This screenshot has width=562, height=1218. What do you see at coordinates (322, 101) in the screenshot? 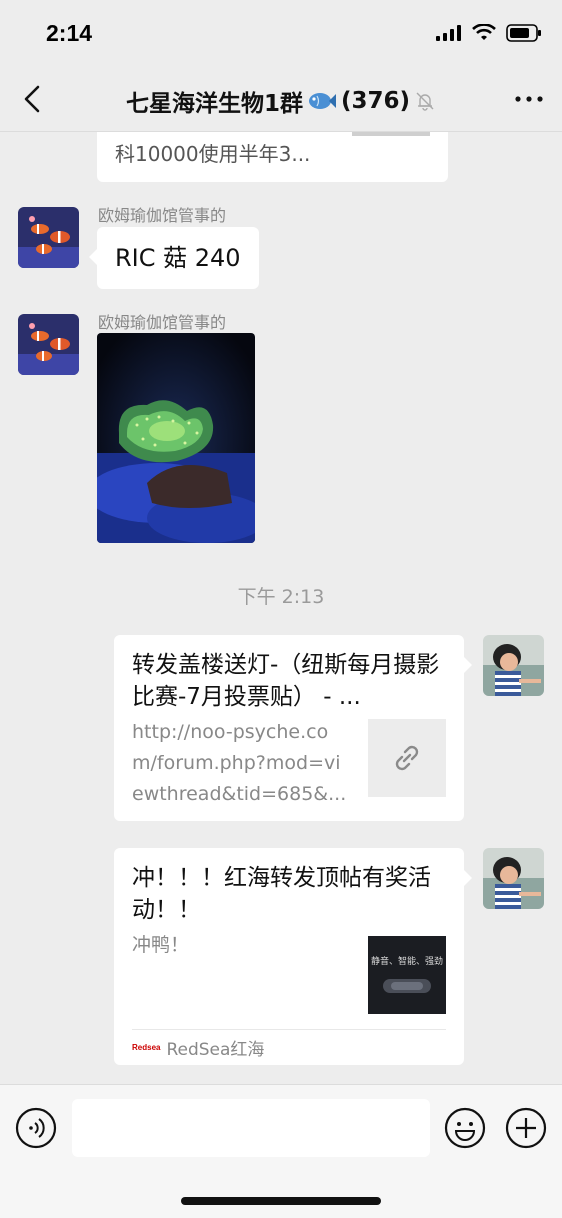
I see `fish-icon` at bounding box center [322, 101].